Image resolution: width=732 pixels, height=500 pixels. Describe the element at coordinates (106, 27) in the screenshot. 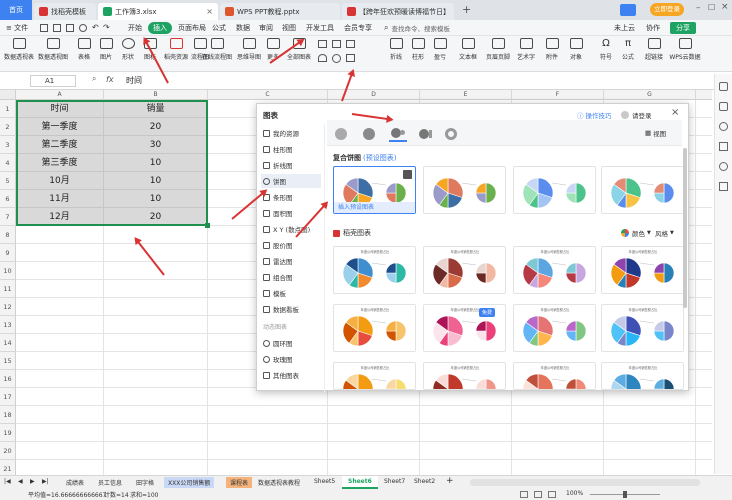

I see `redo-icon: ↷` at that location.